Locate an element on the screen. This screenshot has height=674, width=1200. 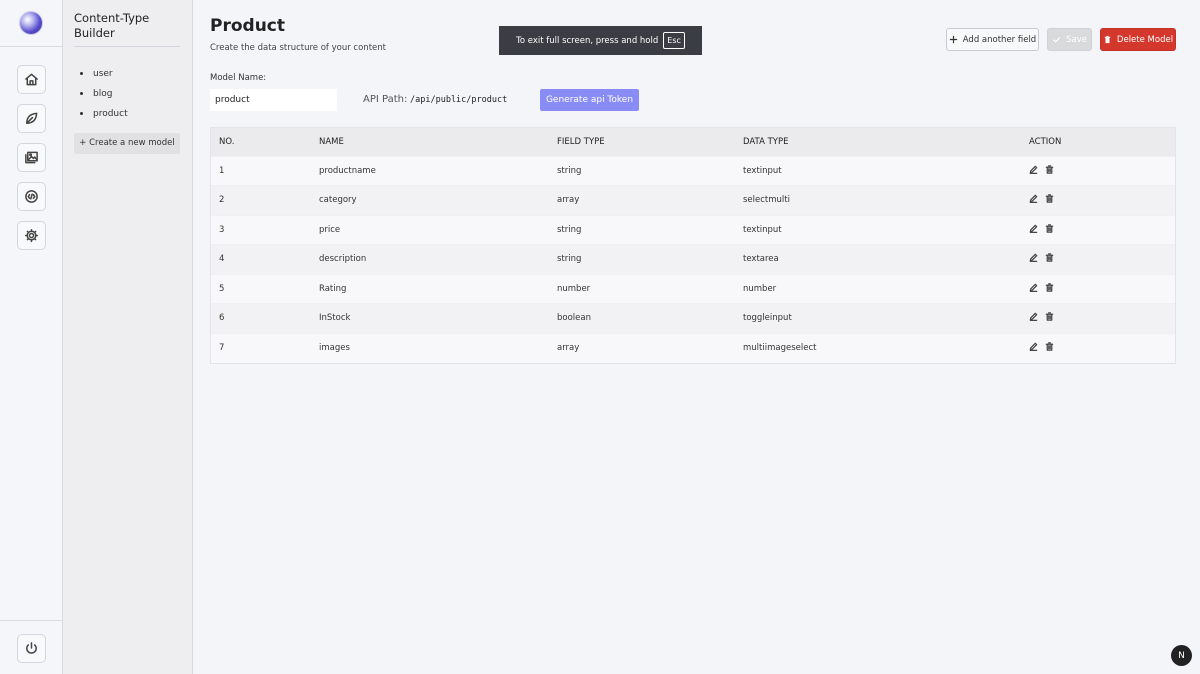
delete-model-button: Delete Model is located at coordinates (1138, 39).